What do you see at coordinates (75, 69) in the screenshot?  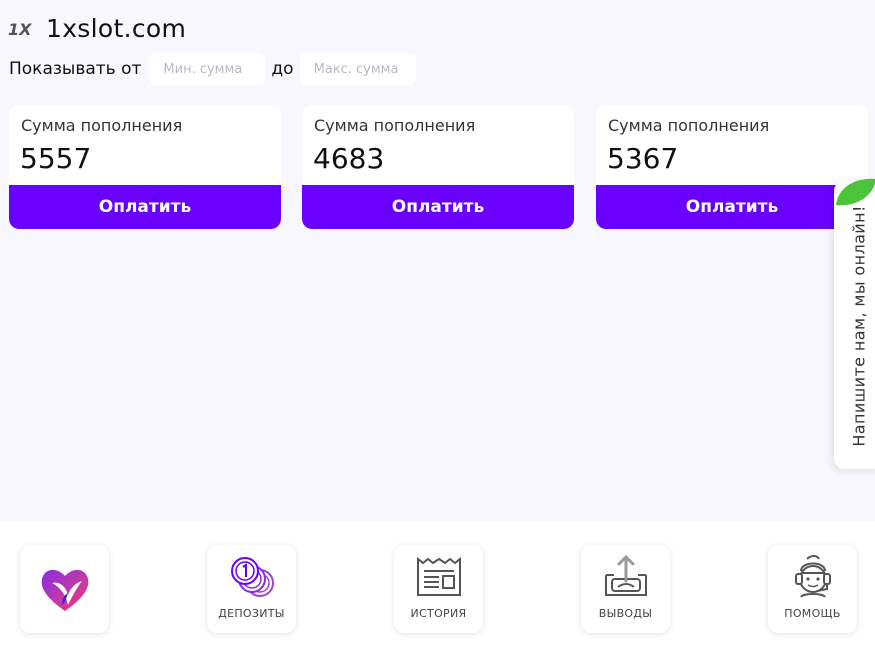 I see `filter-label-from: Показывать от` at bounding box center [75, 69].